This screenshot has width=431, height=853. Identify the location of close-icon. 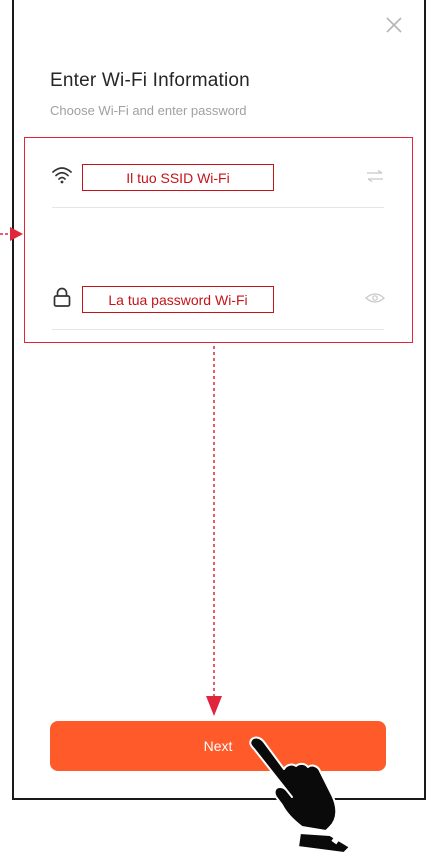
(394, 25).